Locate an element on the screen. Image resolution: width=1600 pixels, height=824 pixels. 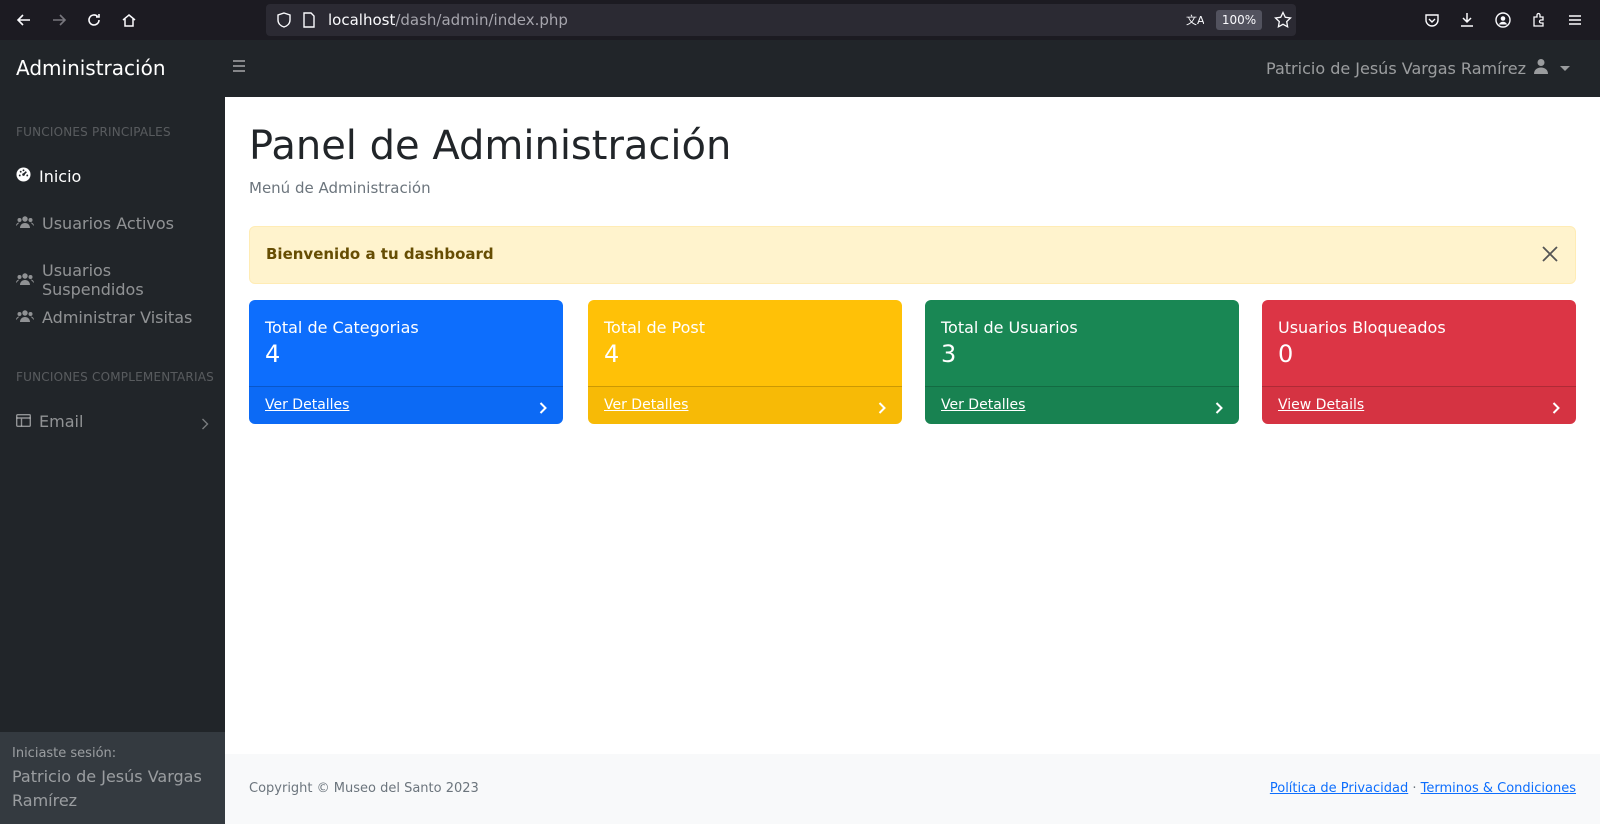
sidebar-item-label: Email is located at coordinates (61, 421).